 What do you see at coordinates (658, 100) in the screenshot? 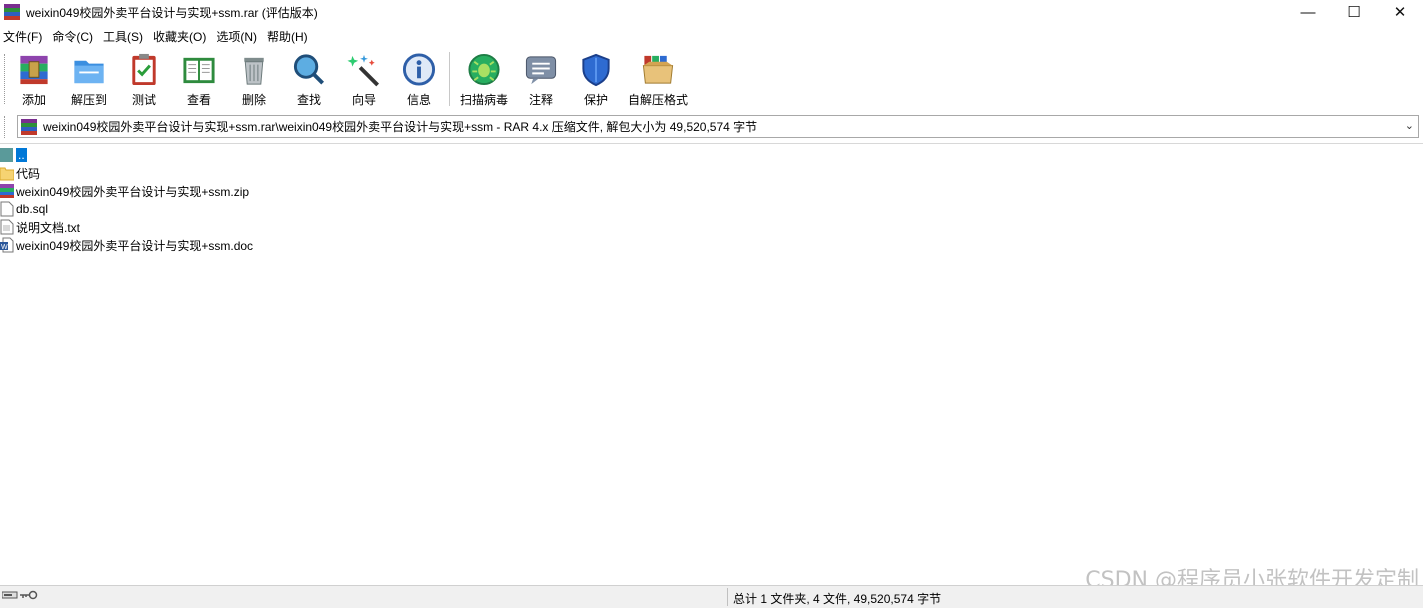
I see `sfx-label: 自解压格式` at bounding box center [658, 100].